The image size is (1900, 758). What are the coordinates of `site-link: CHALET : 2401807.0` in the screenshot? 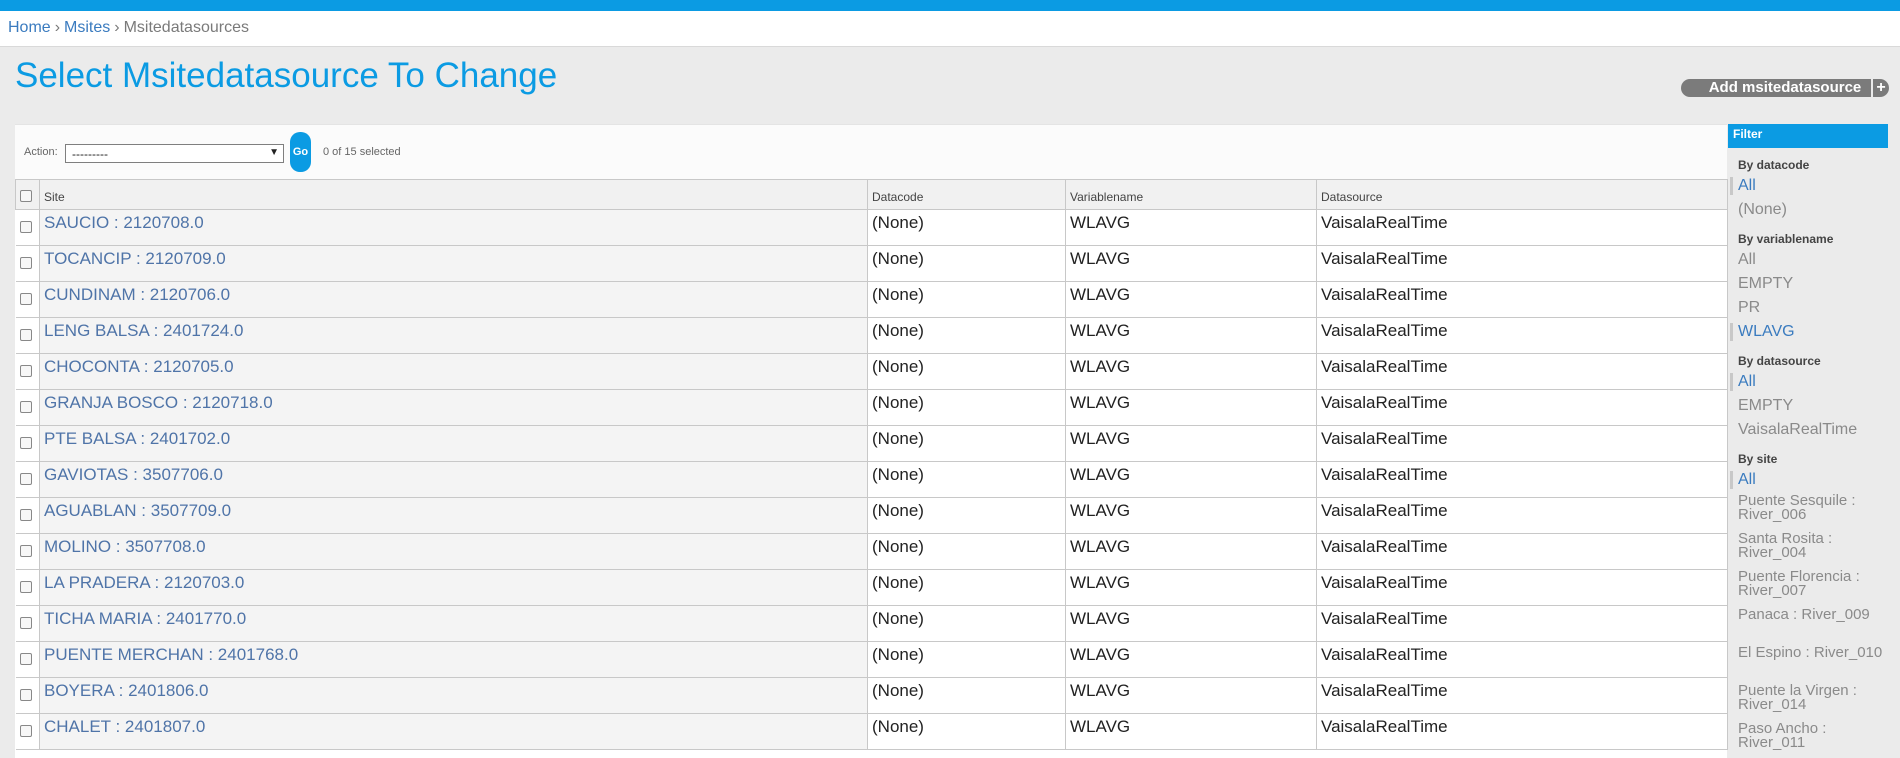 It's located at (124, 726).